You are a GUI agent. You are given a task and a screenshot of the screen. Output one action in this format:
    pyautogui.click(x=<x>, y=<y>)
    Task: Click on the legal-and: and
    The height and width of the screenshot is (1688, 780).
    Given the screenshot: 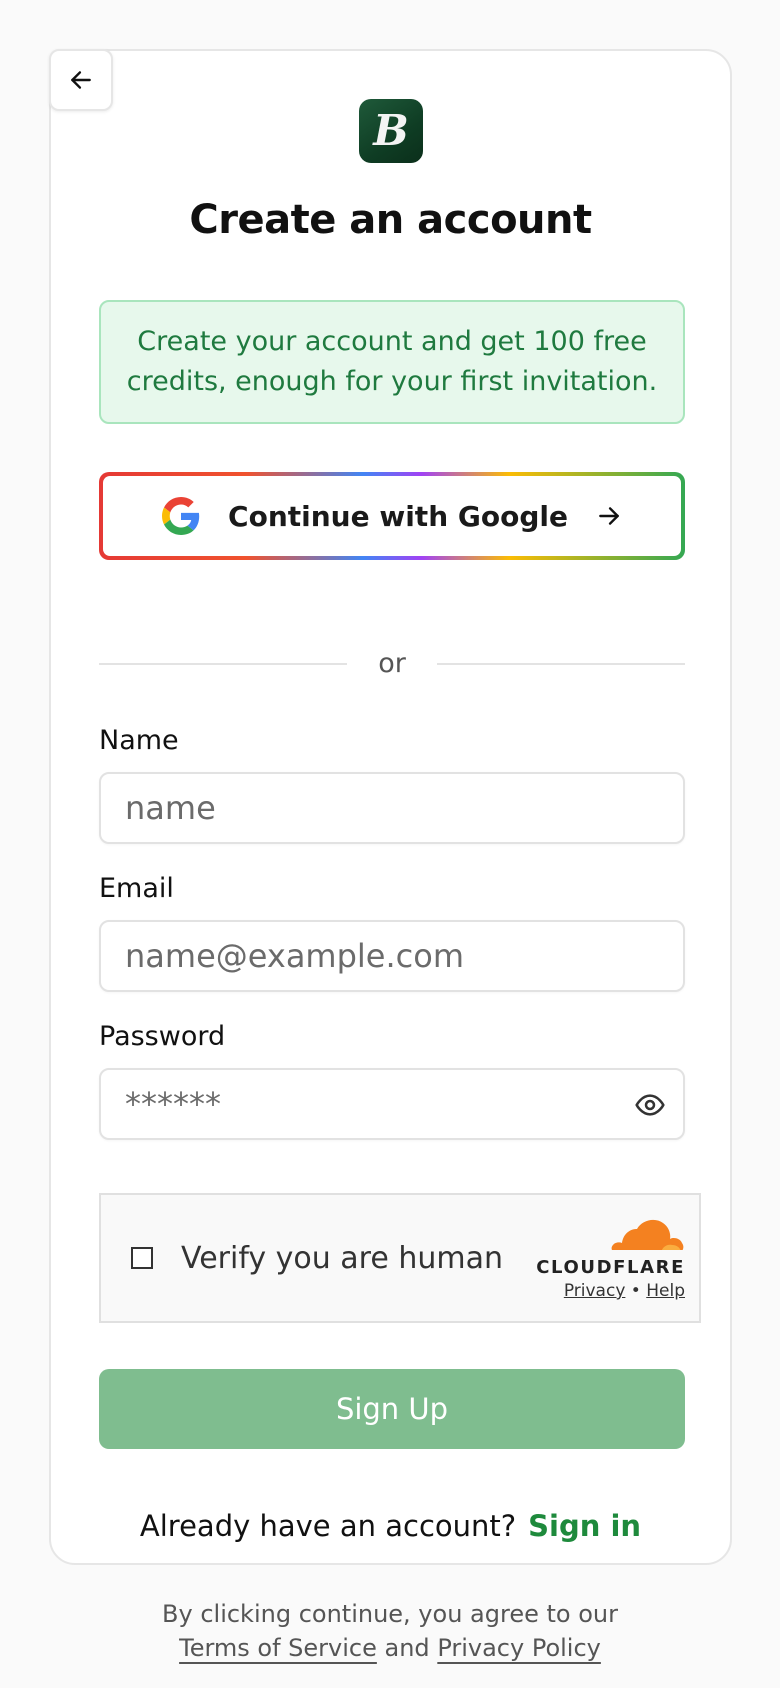 What is the action you would take?
    pyautogui.click(x=407, y=1648)
    